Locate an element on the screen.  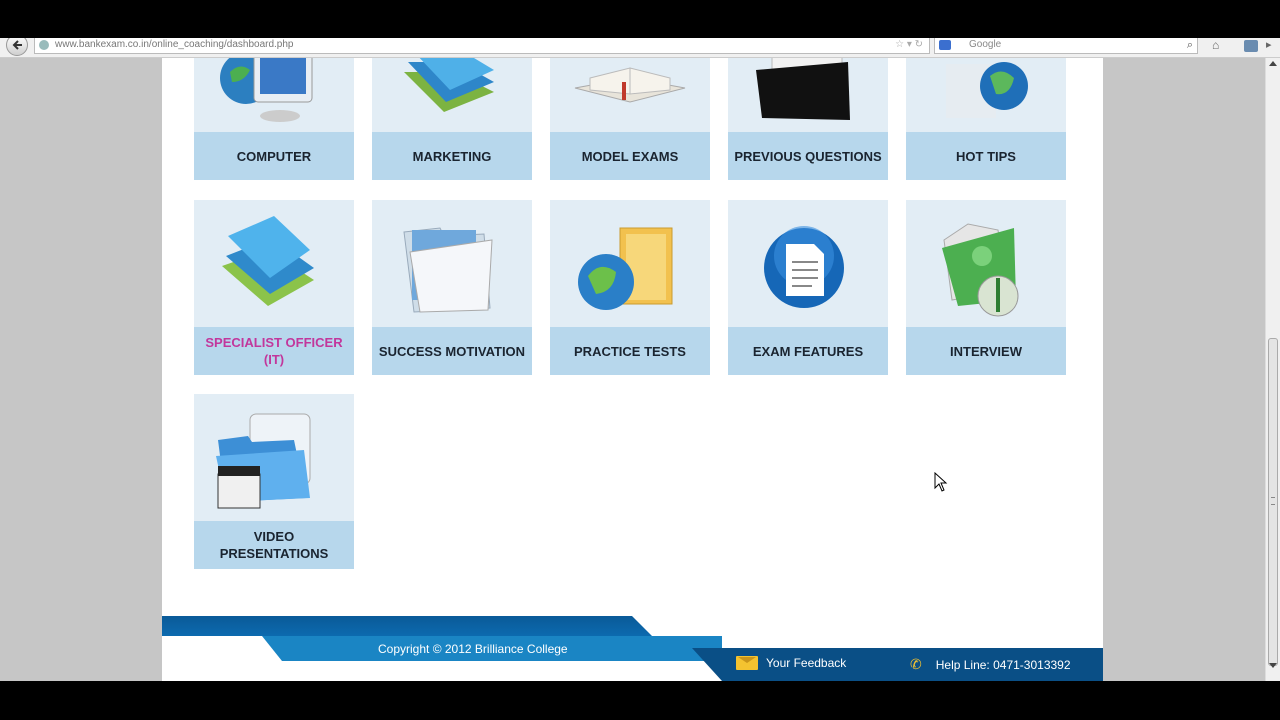
tile-label: EXAM FEATURES is located at coordinates (808, 351).